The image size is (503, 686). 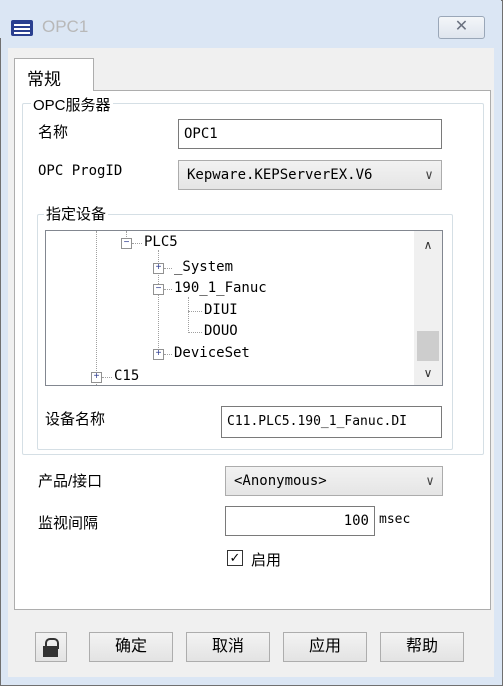 I want to click on enable-checkbox: ✓, so click(x=235, y=558).